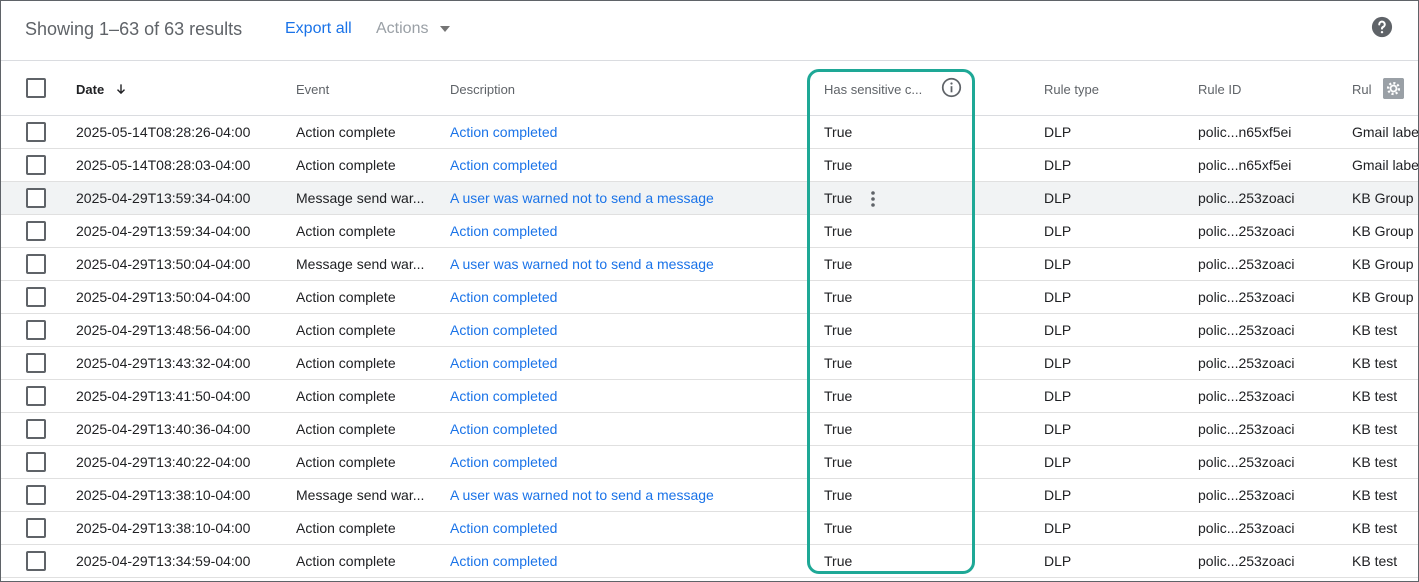 Image resolution: width=1419 pixels, height=582 pixels. Describe the element at coordinates (1385, 198) in the screenshot. I see `cell-rule: KB Group E` at that location.